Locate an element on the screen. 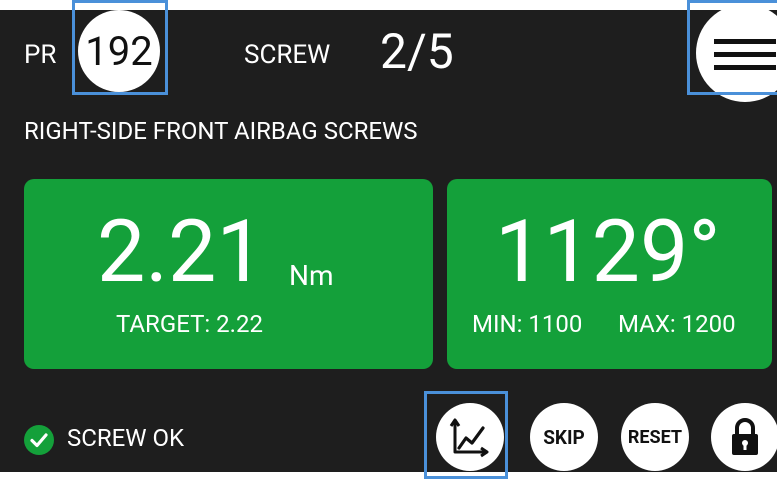 This screenshot has height=479, width=777. torque-target: TARGET: 2.22 is located at coordinates (189, 324).